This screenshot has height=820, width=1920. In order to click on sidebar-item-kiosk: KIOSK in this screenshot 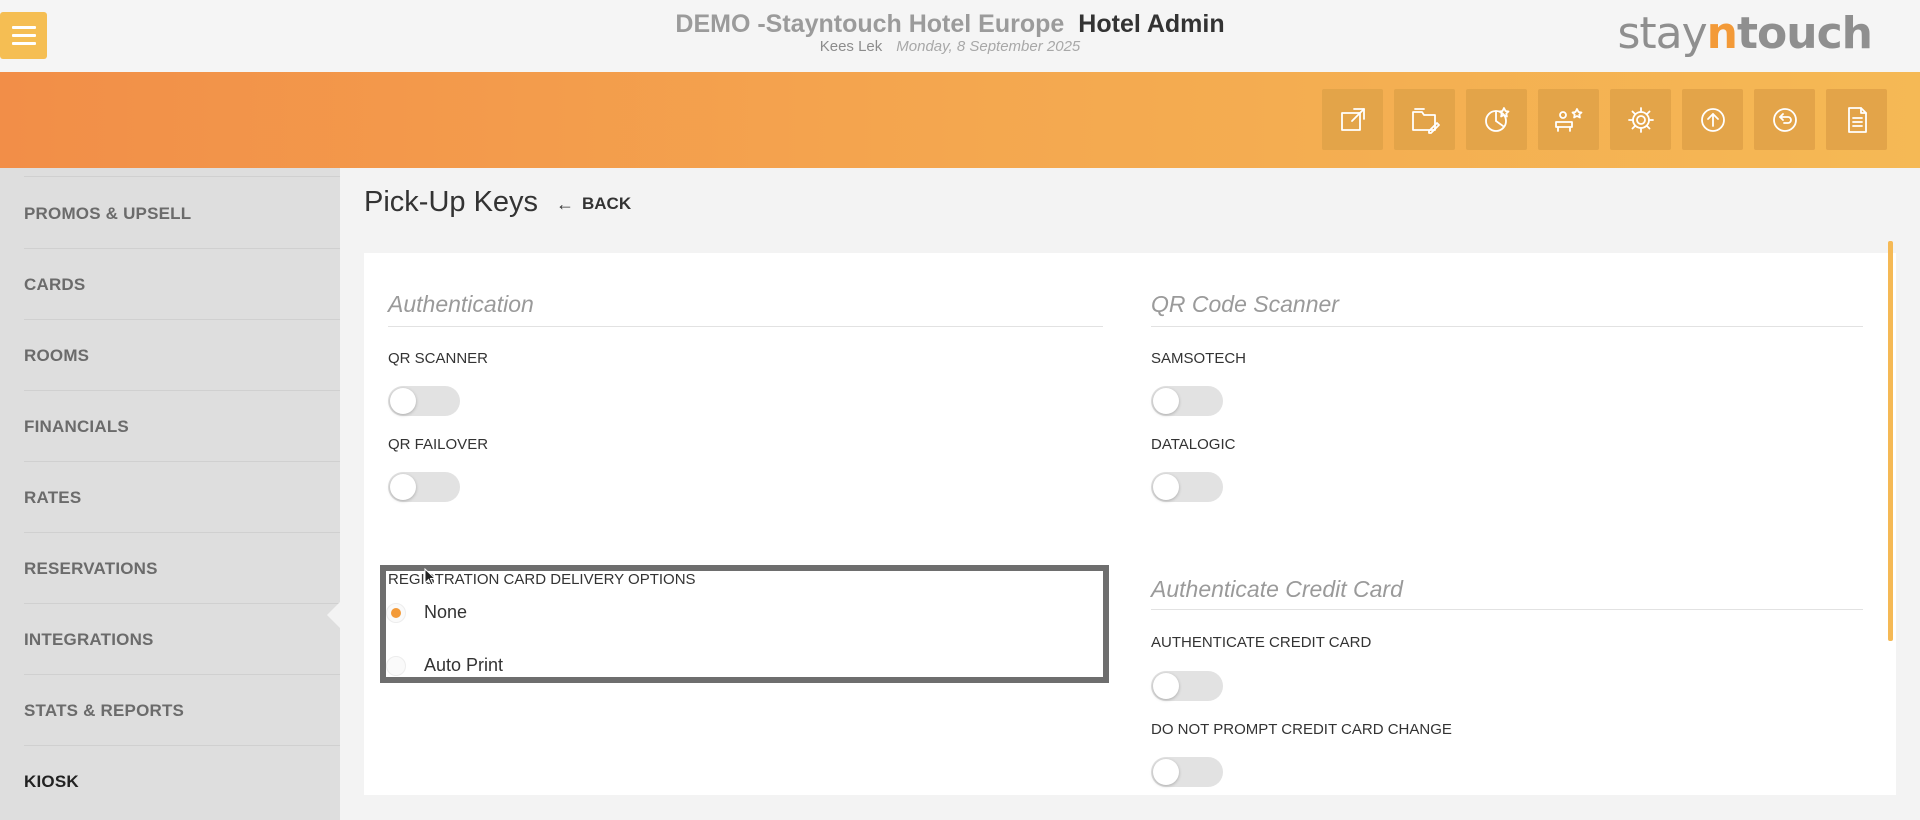, I will do `click(170, 781)`.